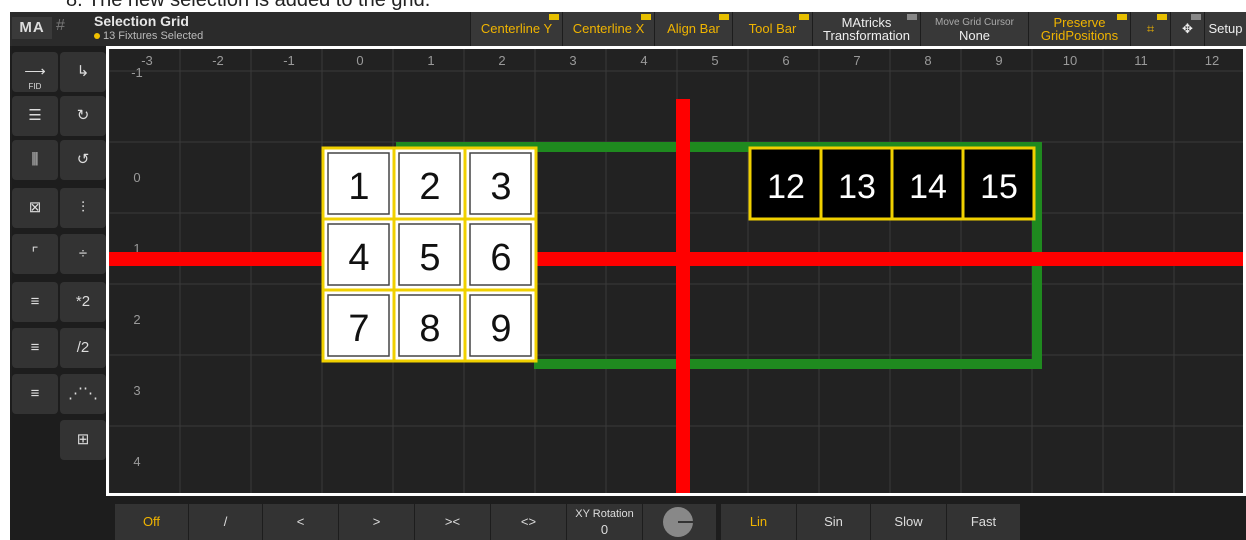 Image resolution: width=1246 pixels, height=540 pixels. I want to click on mirror-x-icon: ⫶, so click(83, 207).